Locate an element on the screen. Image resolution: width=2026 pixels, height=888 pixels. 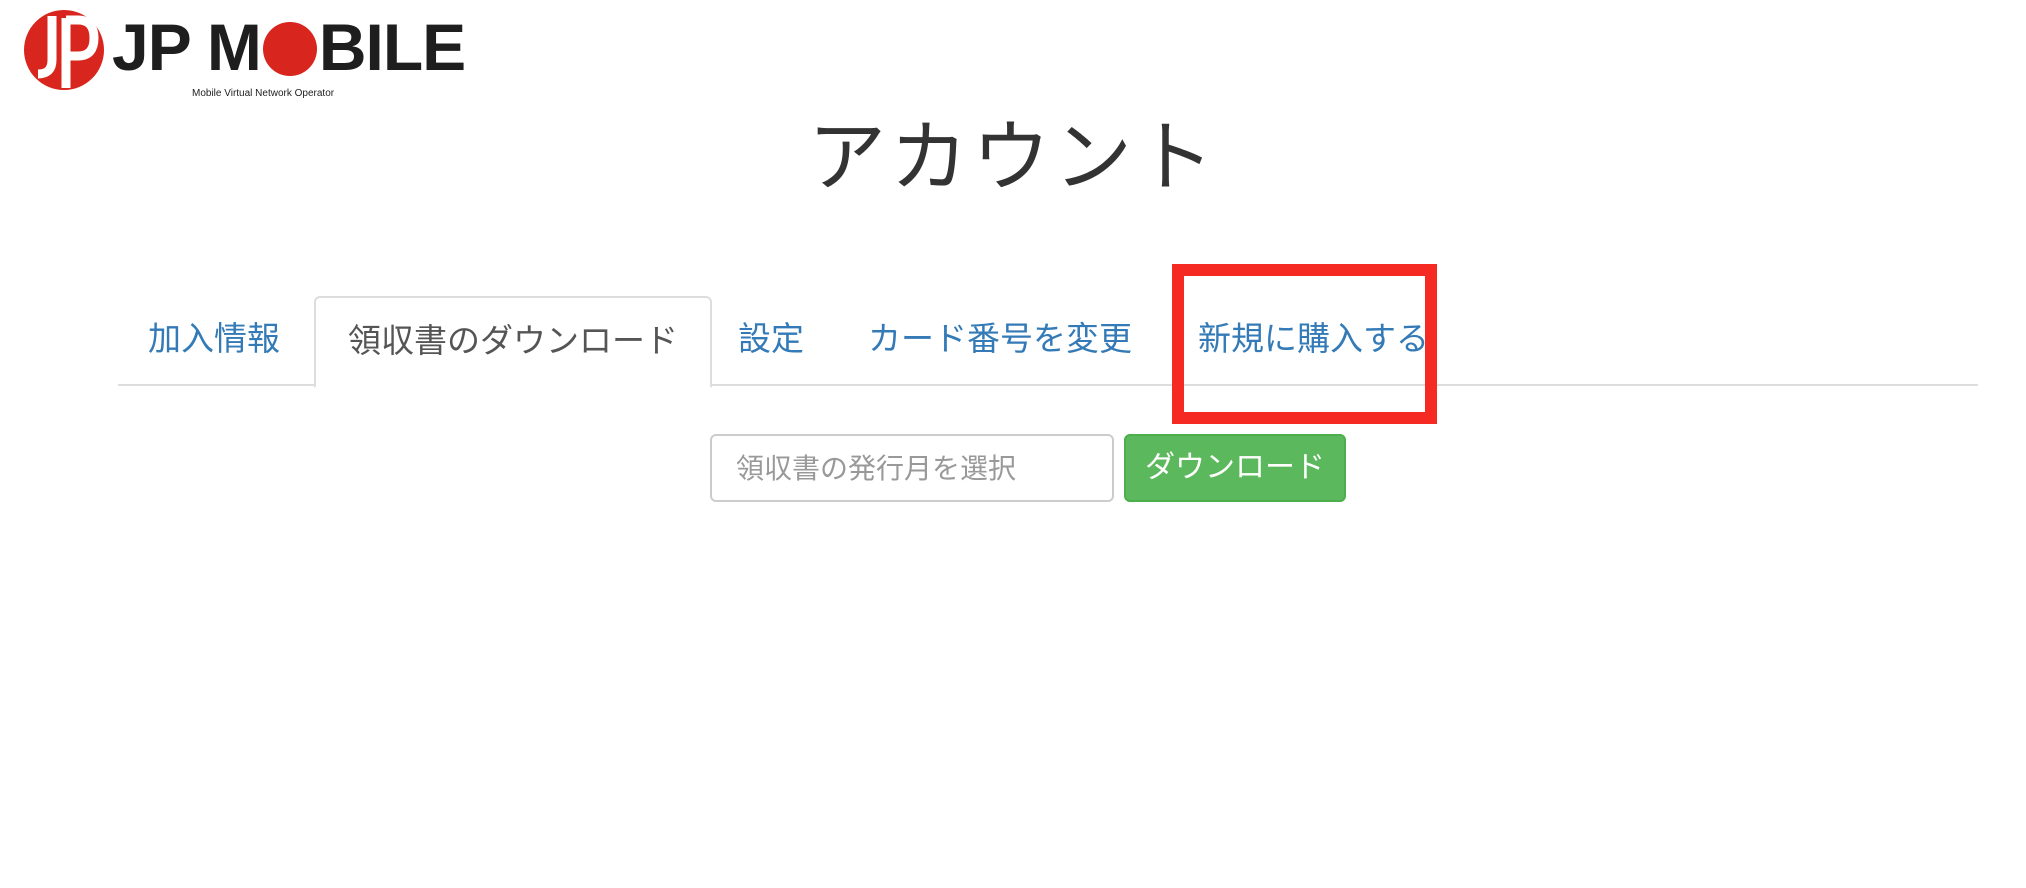
account-tabs: 加入情報 領収書のダウンロード 設定 カード番号を変更 新規に購入する is located at coordinates (1048, 342).